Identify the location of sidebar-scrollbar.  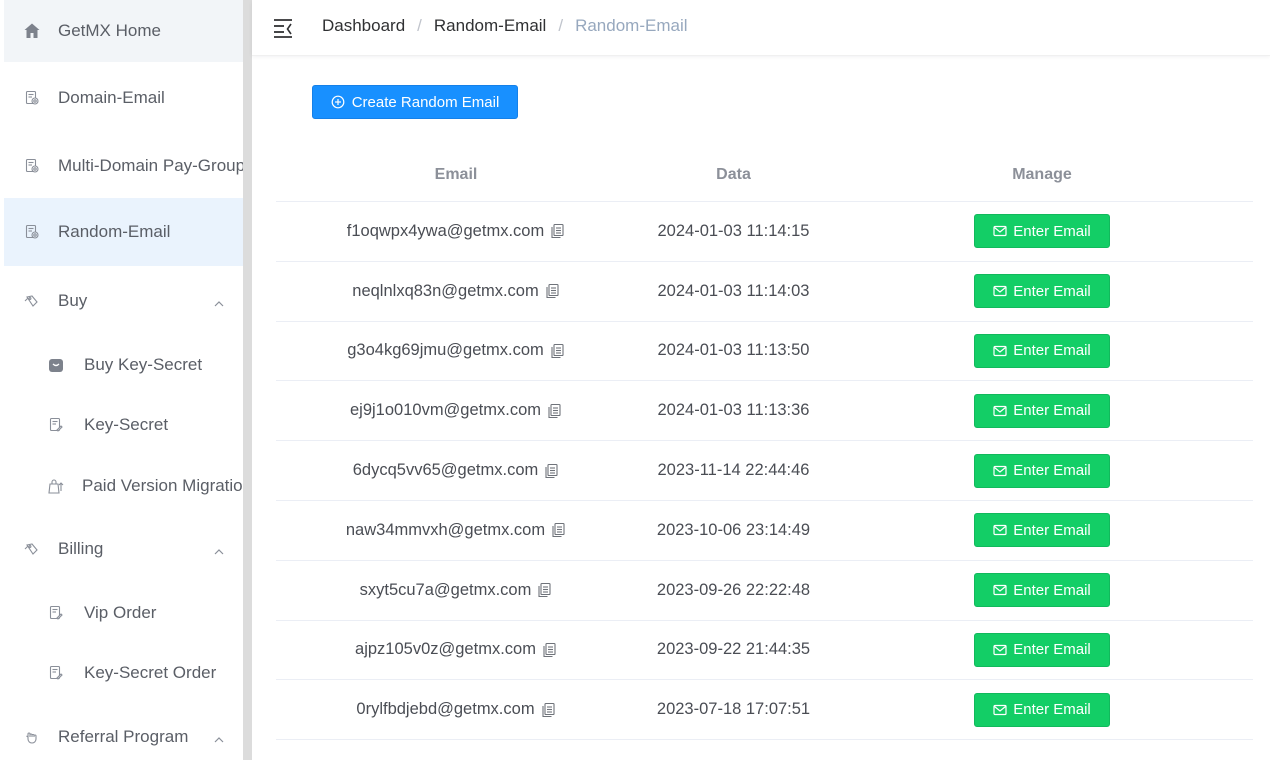
(247, 380).